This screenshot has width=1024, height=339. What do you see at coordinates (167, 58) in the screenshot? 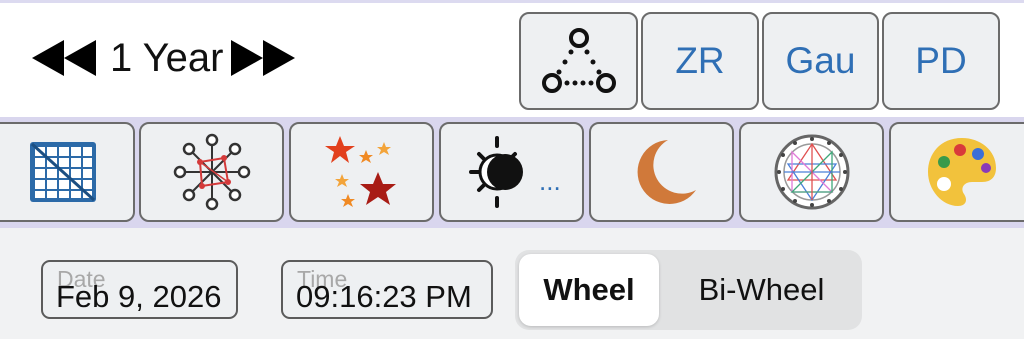
I see `period-label: 1 Year` at bounding box center [167, 58].